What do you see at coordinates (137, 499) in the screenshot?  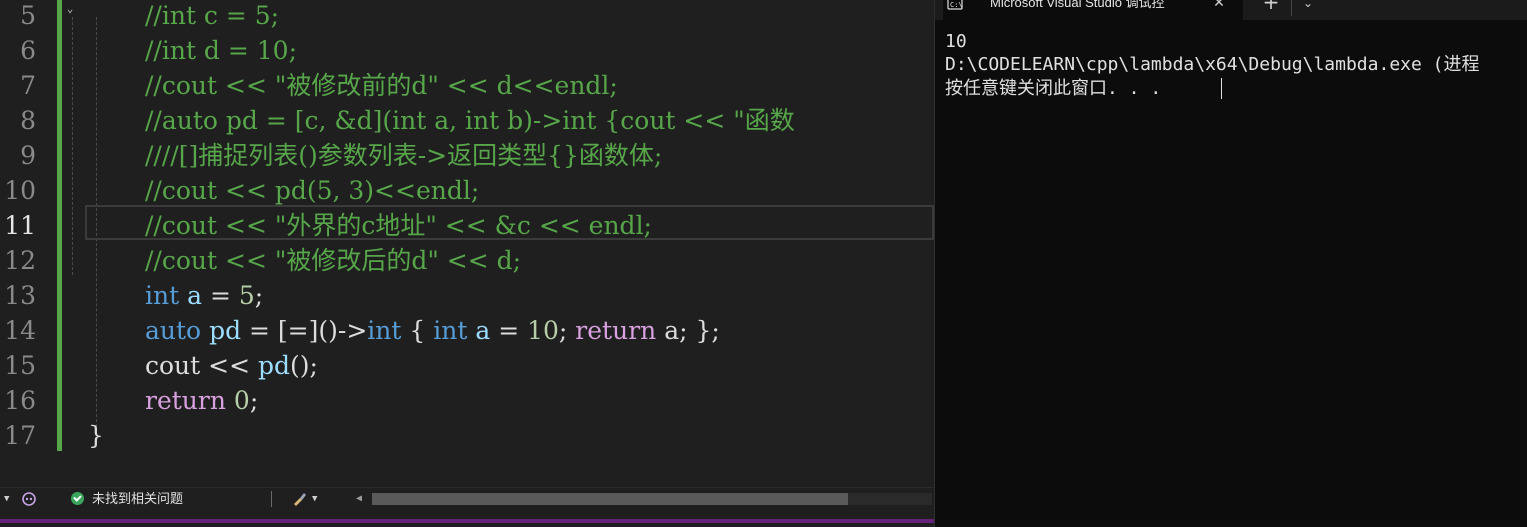 I see `issues-status-label: 未找到相关问题` at bounding box center [137, 499].